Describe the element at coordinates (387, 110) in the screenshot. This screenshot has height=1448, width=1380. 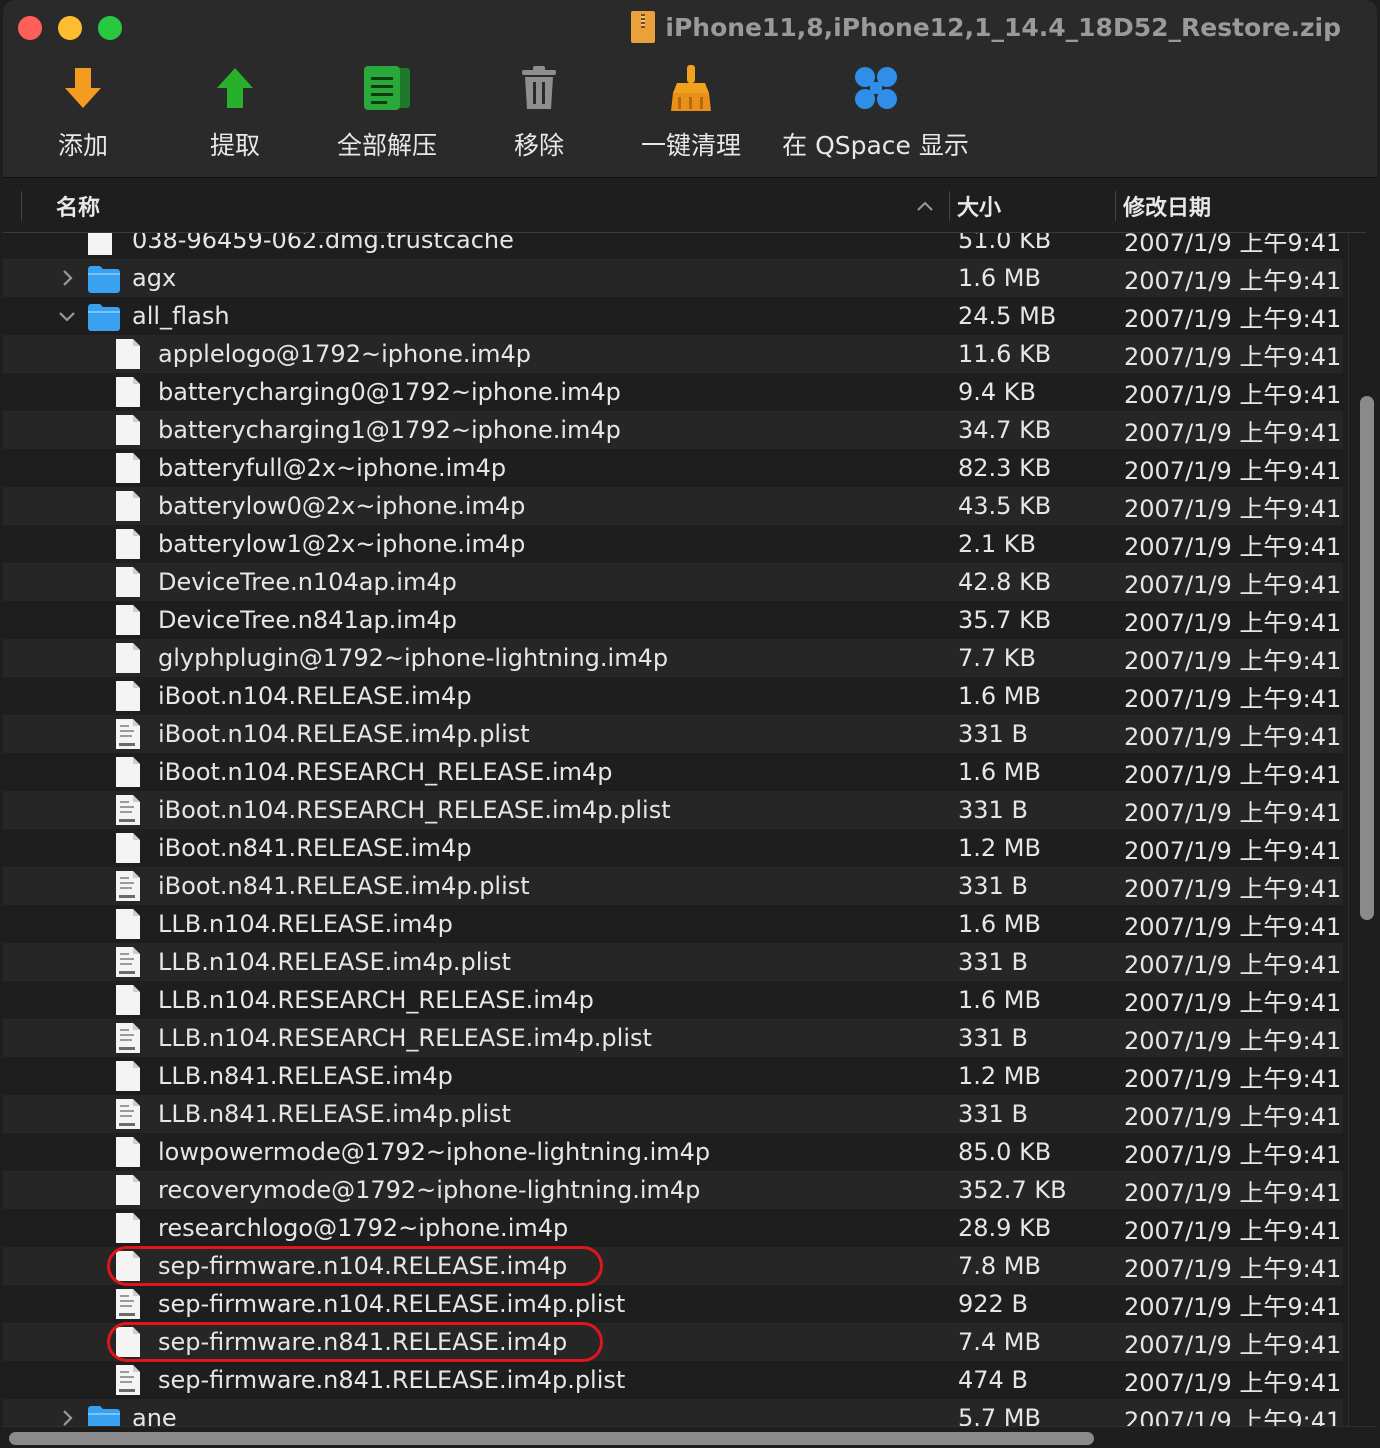
I see `extract-all-button: 全部解压` at that location.